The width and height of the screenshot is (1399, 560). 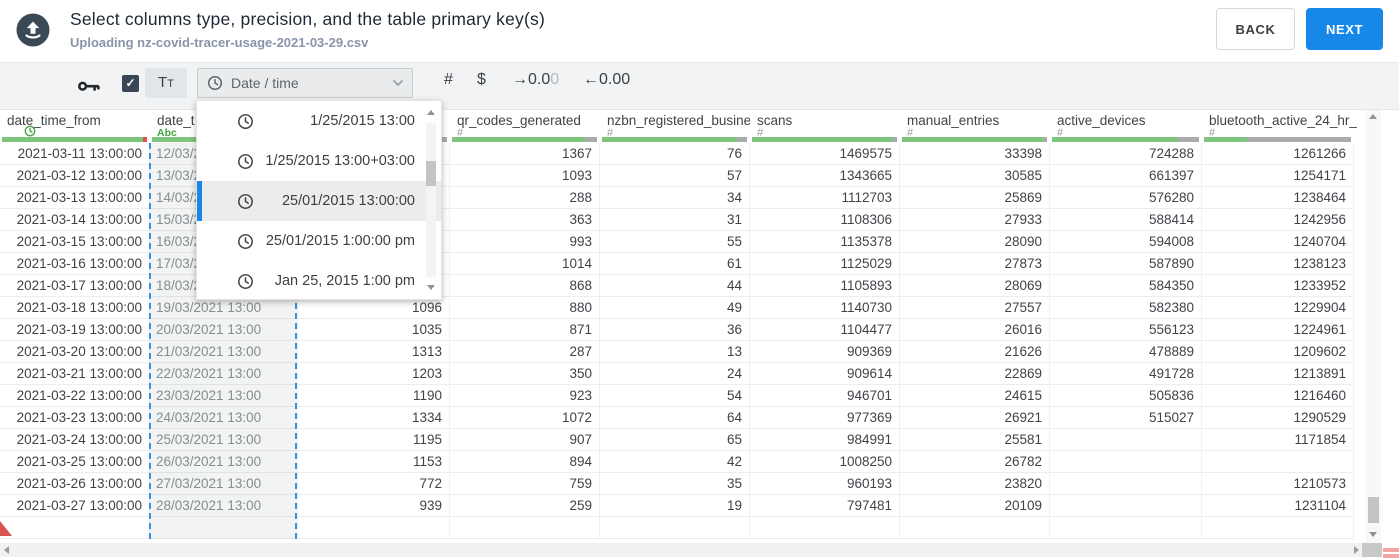 What do you see at coordinates (75, 462) in the screenshot?
I see `table-cell: 2021-03-25 13:00:00` at bounding box center [75, 462].